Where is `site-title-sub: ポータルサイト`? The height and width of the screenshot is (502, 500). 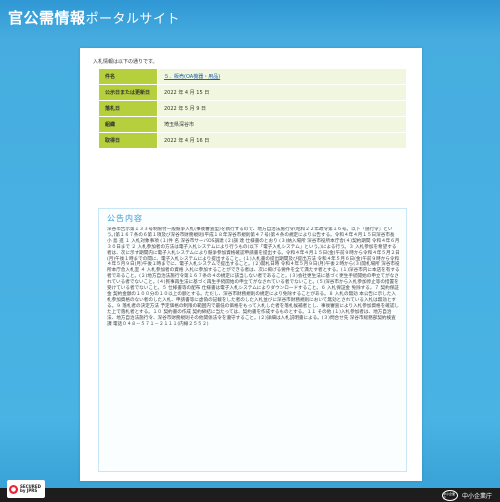
site-title-sub: ポータルサイト is located at coordinates (133, 19).